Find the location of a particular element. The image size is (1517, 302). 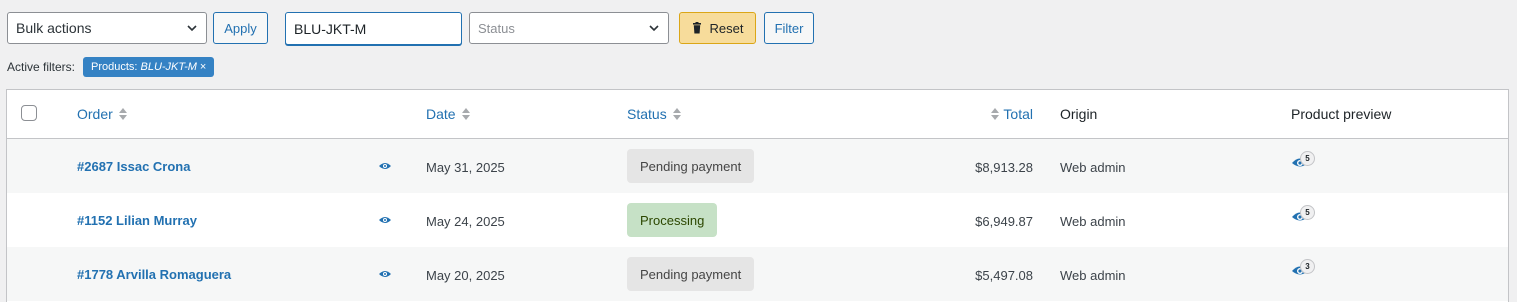

active-filters: Active filters: Products: BLU-JKT-M × is located at coordinates (111, 67).